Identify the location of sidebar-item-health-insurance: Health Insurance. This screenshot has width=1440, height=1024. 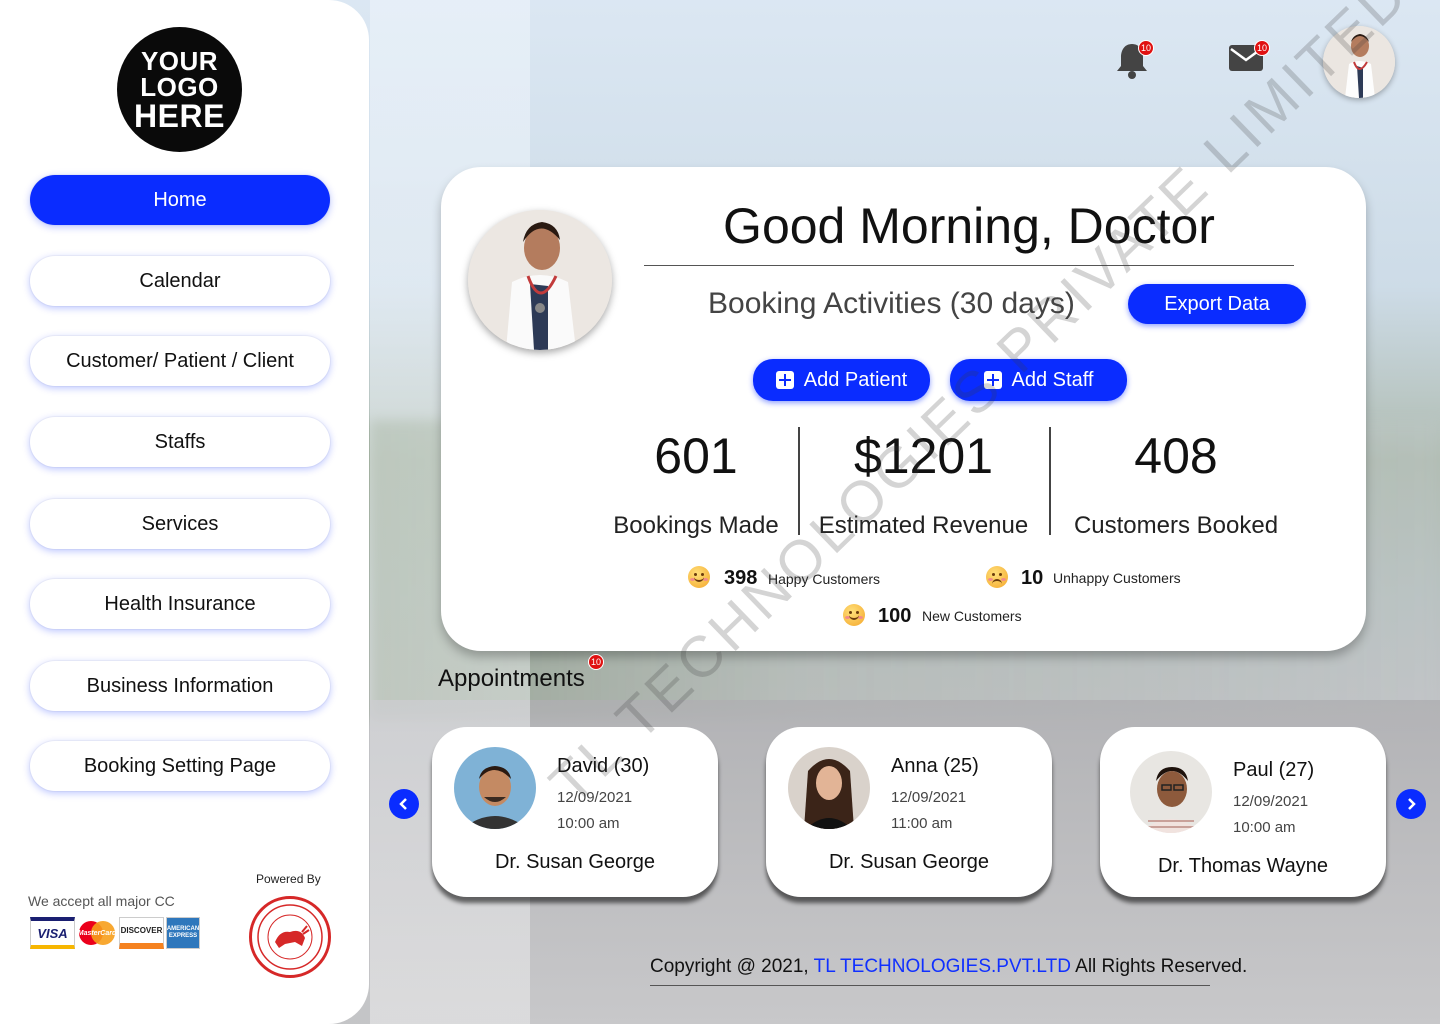
(180, 604).